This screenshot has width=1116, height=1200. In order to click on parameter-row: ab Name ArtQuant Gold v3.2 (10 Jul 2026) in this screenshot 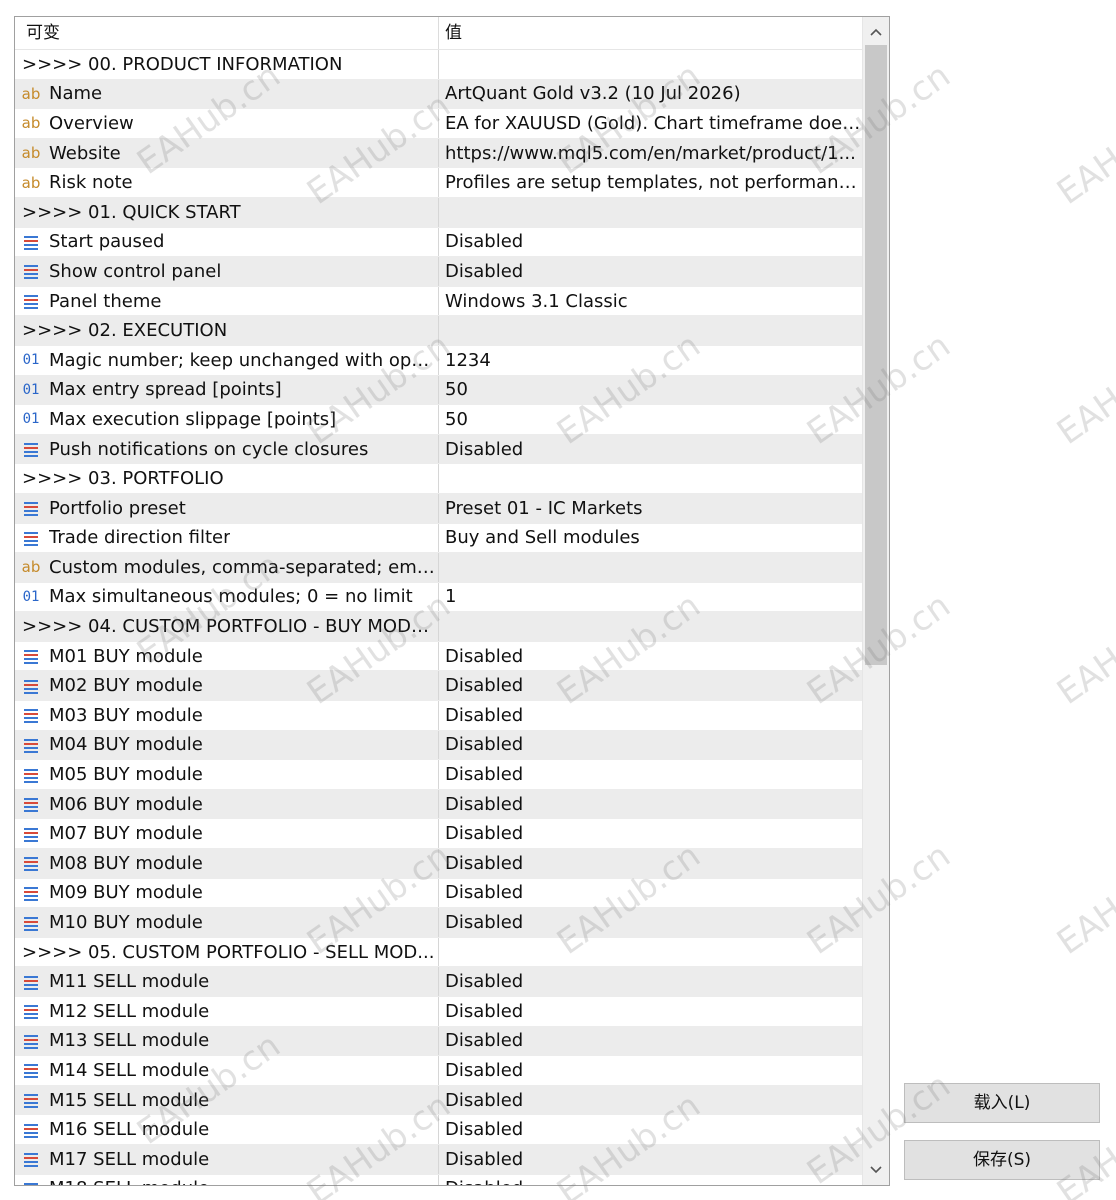, I will do `click(438, 94)`.